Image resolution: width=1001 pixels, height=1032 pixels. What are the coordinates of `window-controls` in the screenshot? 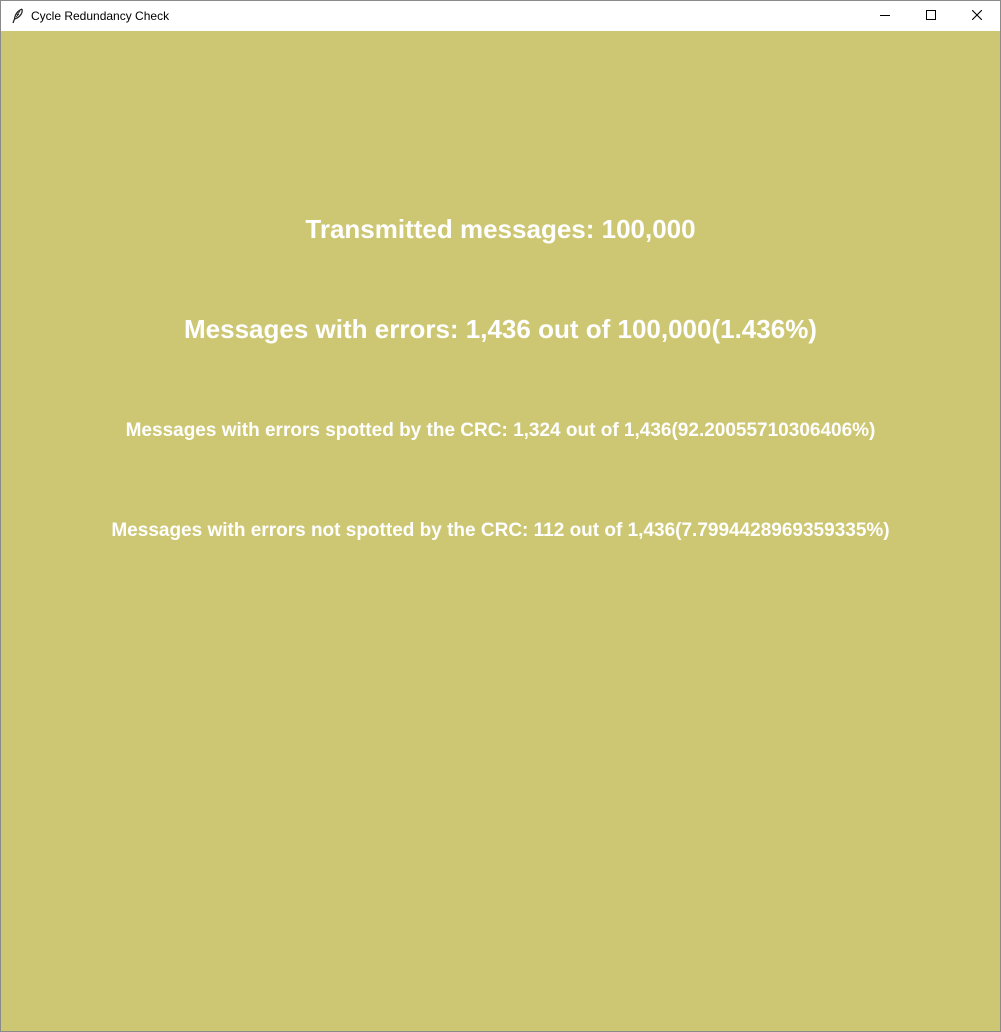 It's located at (931, 16).